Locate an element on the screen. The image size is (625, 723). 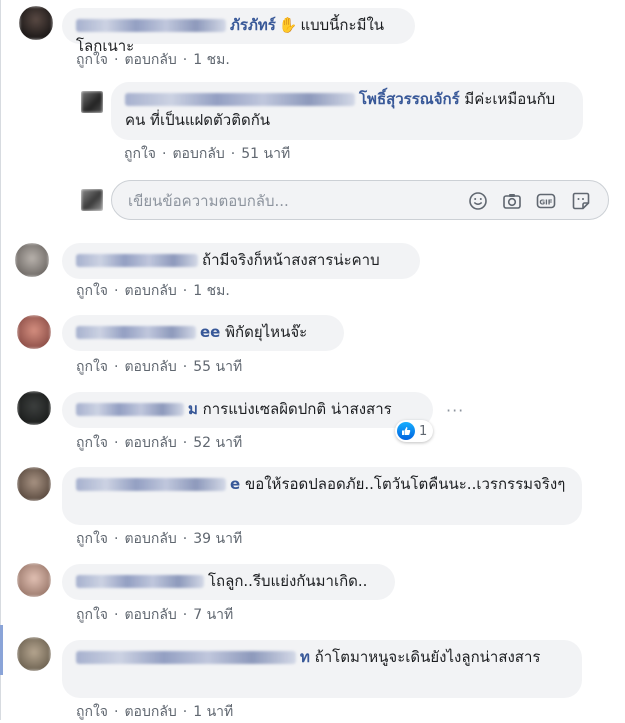
comment-bubble: ee พิกัดยุไหนจ๊ะ is located at coordinates (203, 333).